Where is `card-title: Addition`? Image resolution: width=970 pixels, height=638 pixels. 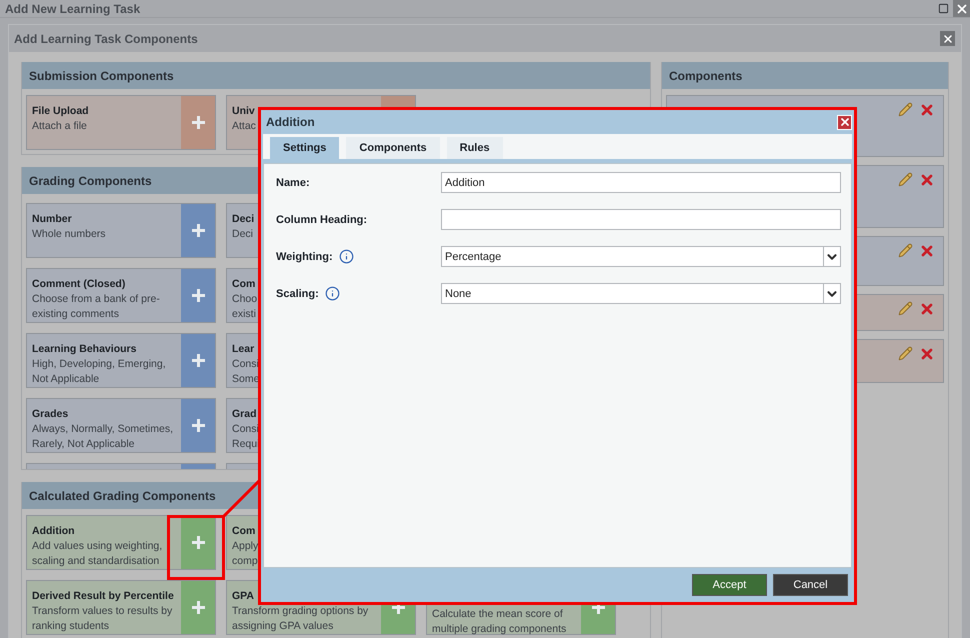 card-title: Addition is located at coordinates (53, 531).